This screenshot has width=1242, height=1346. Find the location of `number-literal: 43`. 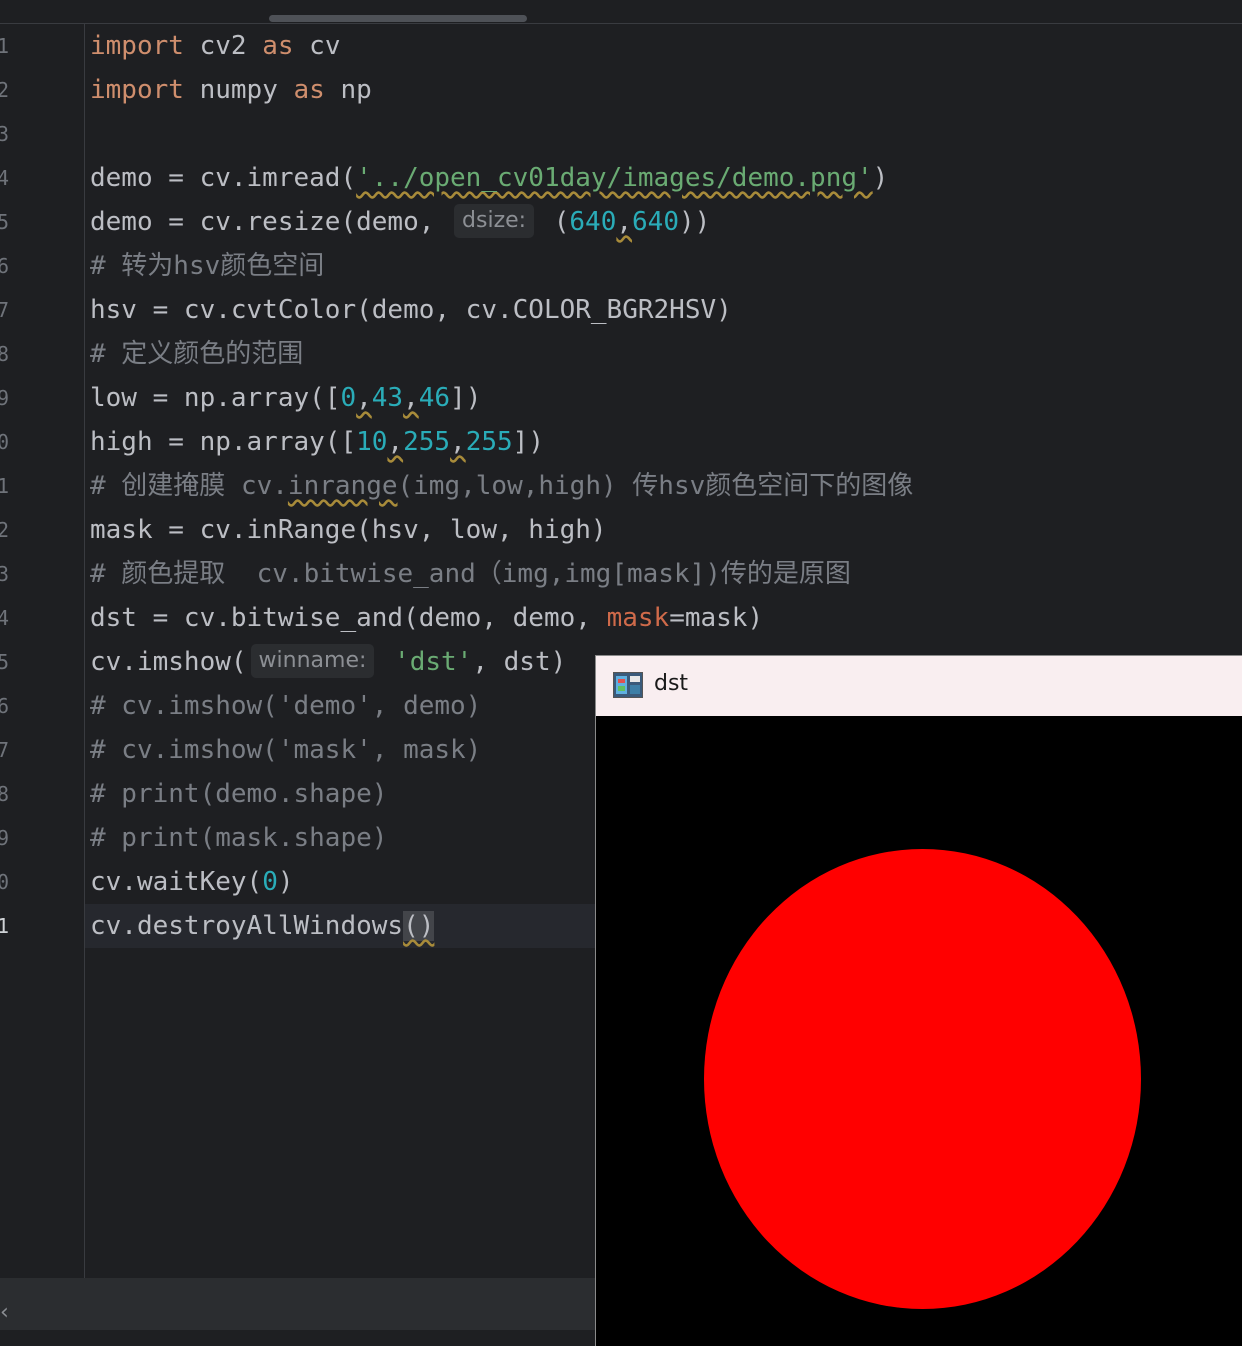

number-literal: 43 is located at coordinates (387, 398).